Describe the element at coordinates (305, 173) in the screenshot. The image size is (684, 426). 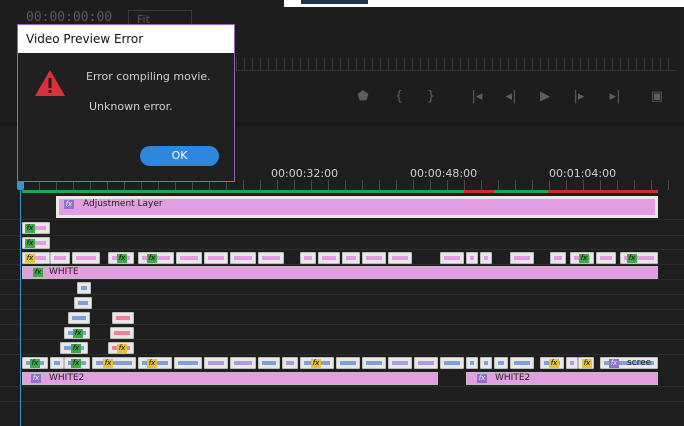
I see `ruler-tick-label: 00:00:32:00` at that location.